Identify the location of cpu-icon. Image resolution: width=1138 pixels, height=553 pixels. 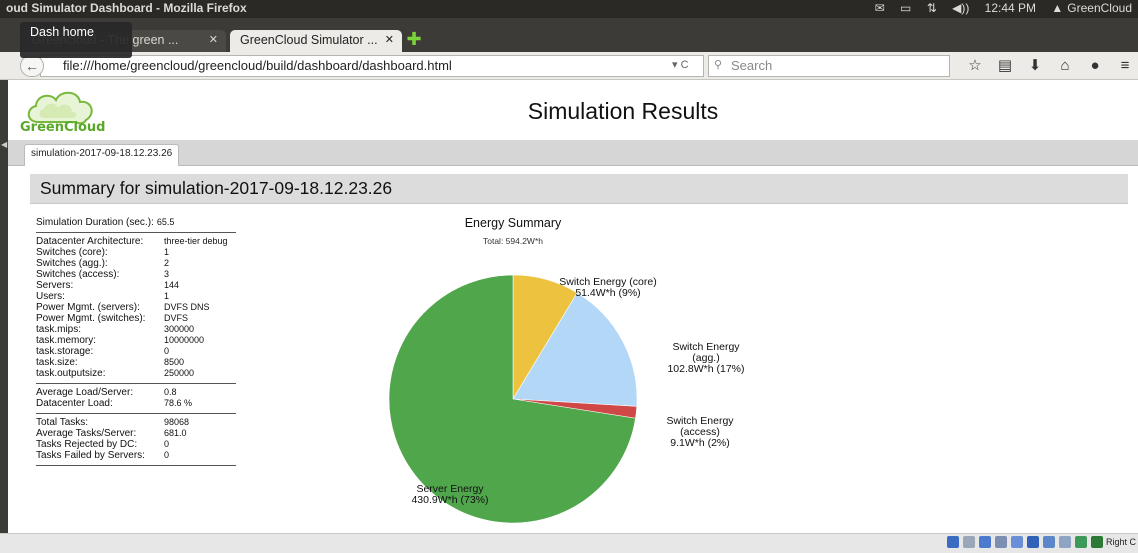
(1064, 542).